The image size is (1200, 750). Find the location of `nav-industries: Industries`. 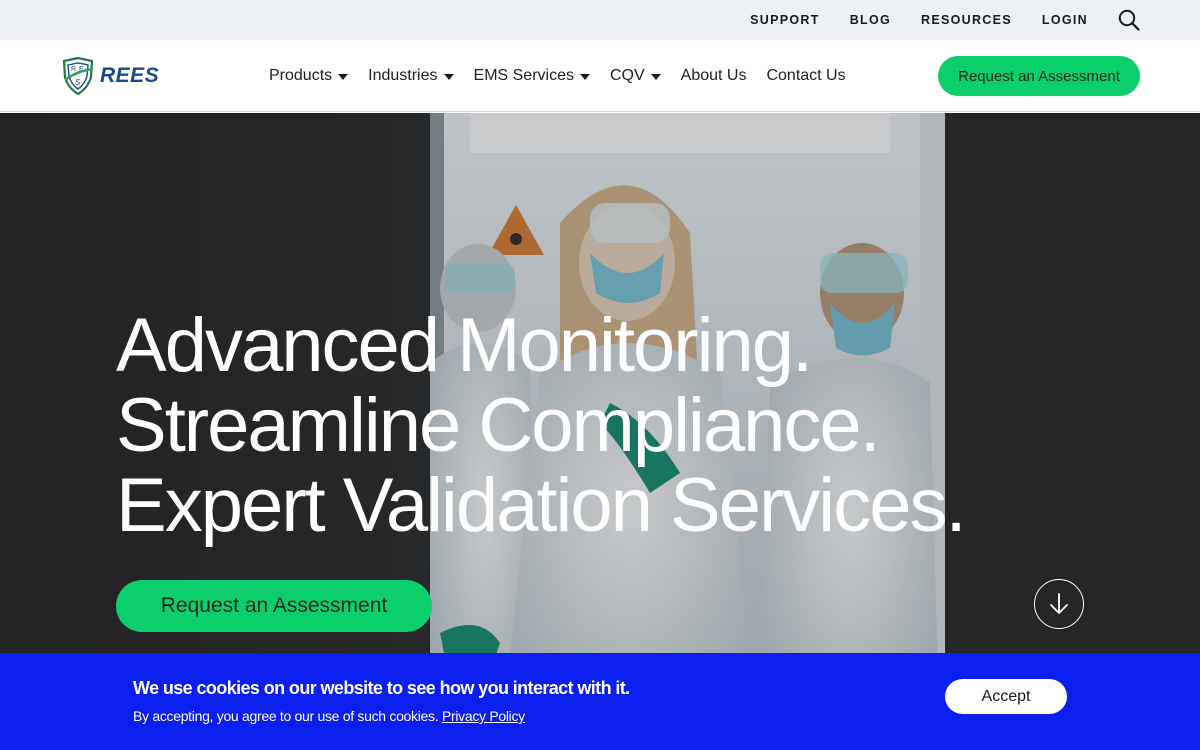

nav-industries: Industries is located at coordinates (411, 76).